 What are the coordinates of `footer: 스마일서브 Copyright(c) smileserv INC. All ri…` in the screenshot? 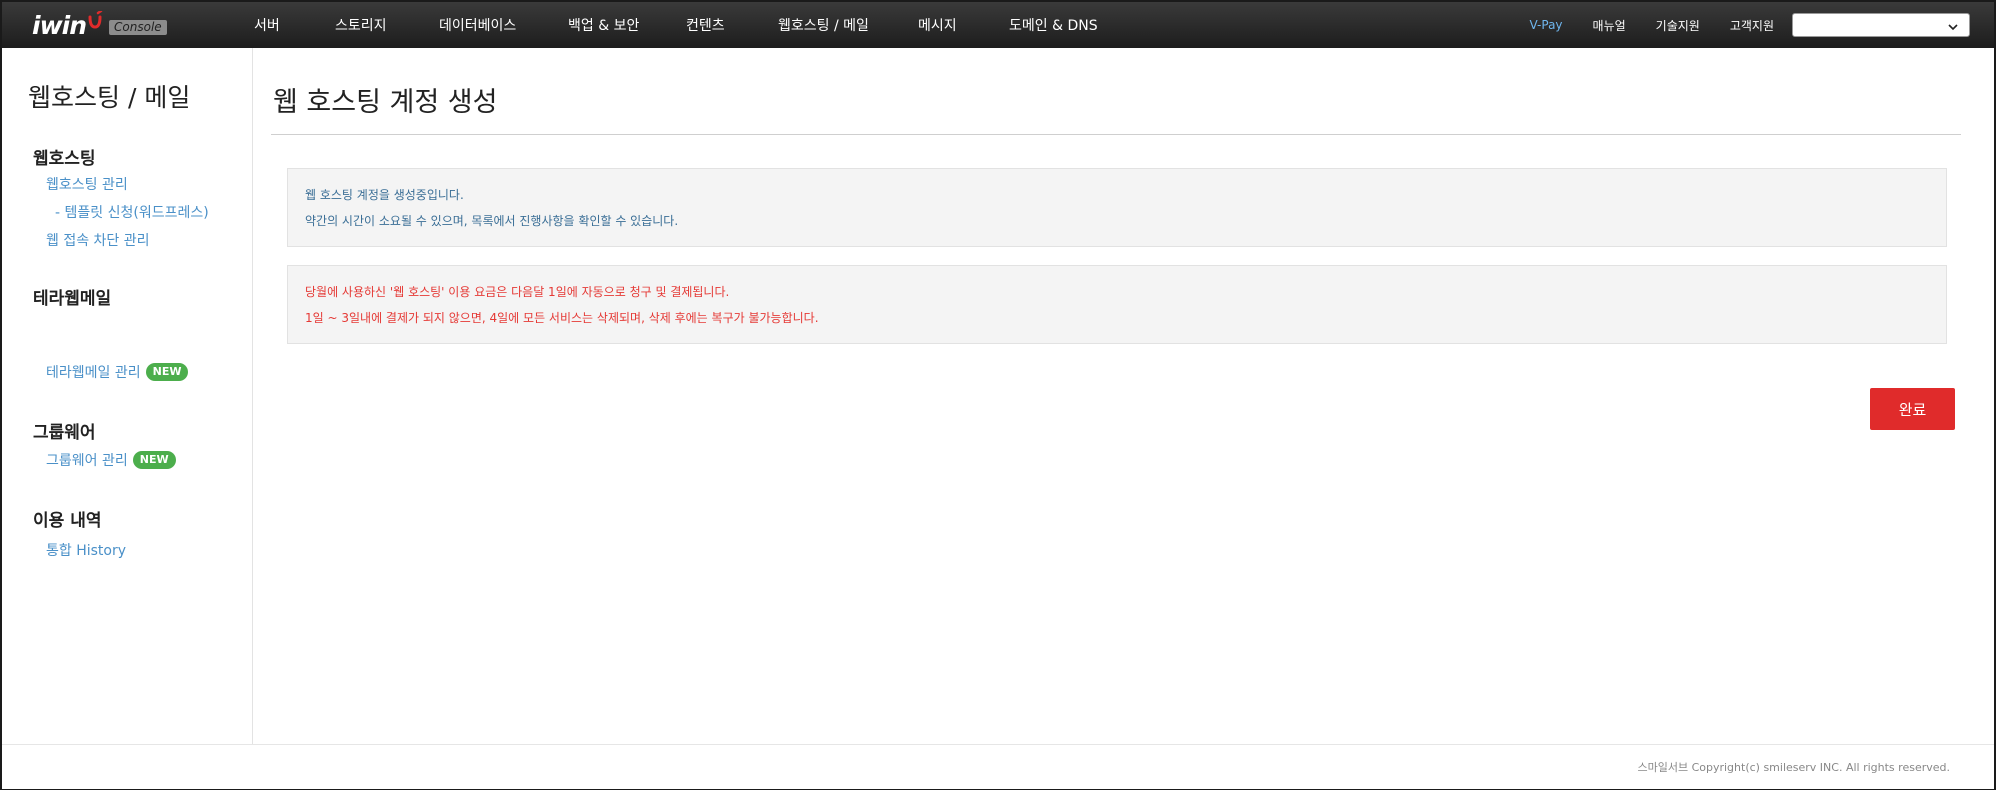 It's located at (998, 766).